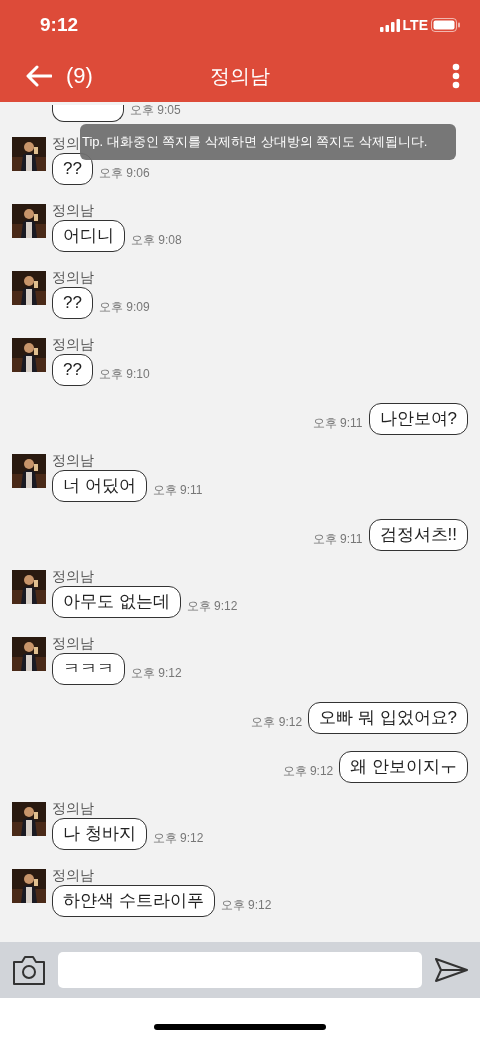 The height and width of the screenshot is (1039, 480). What do you see at coordinates (155, 110) in the screenshot?
I see `message-time: 오후 9:05` at bounding box center [155, 110].